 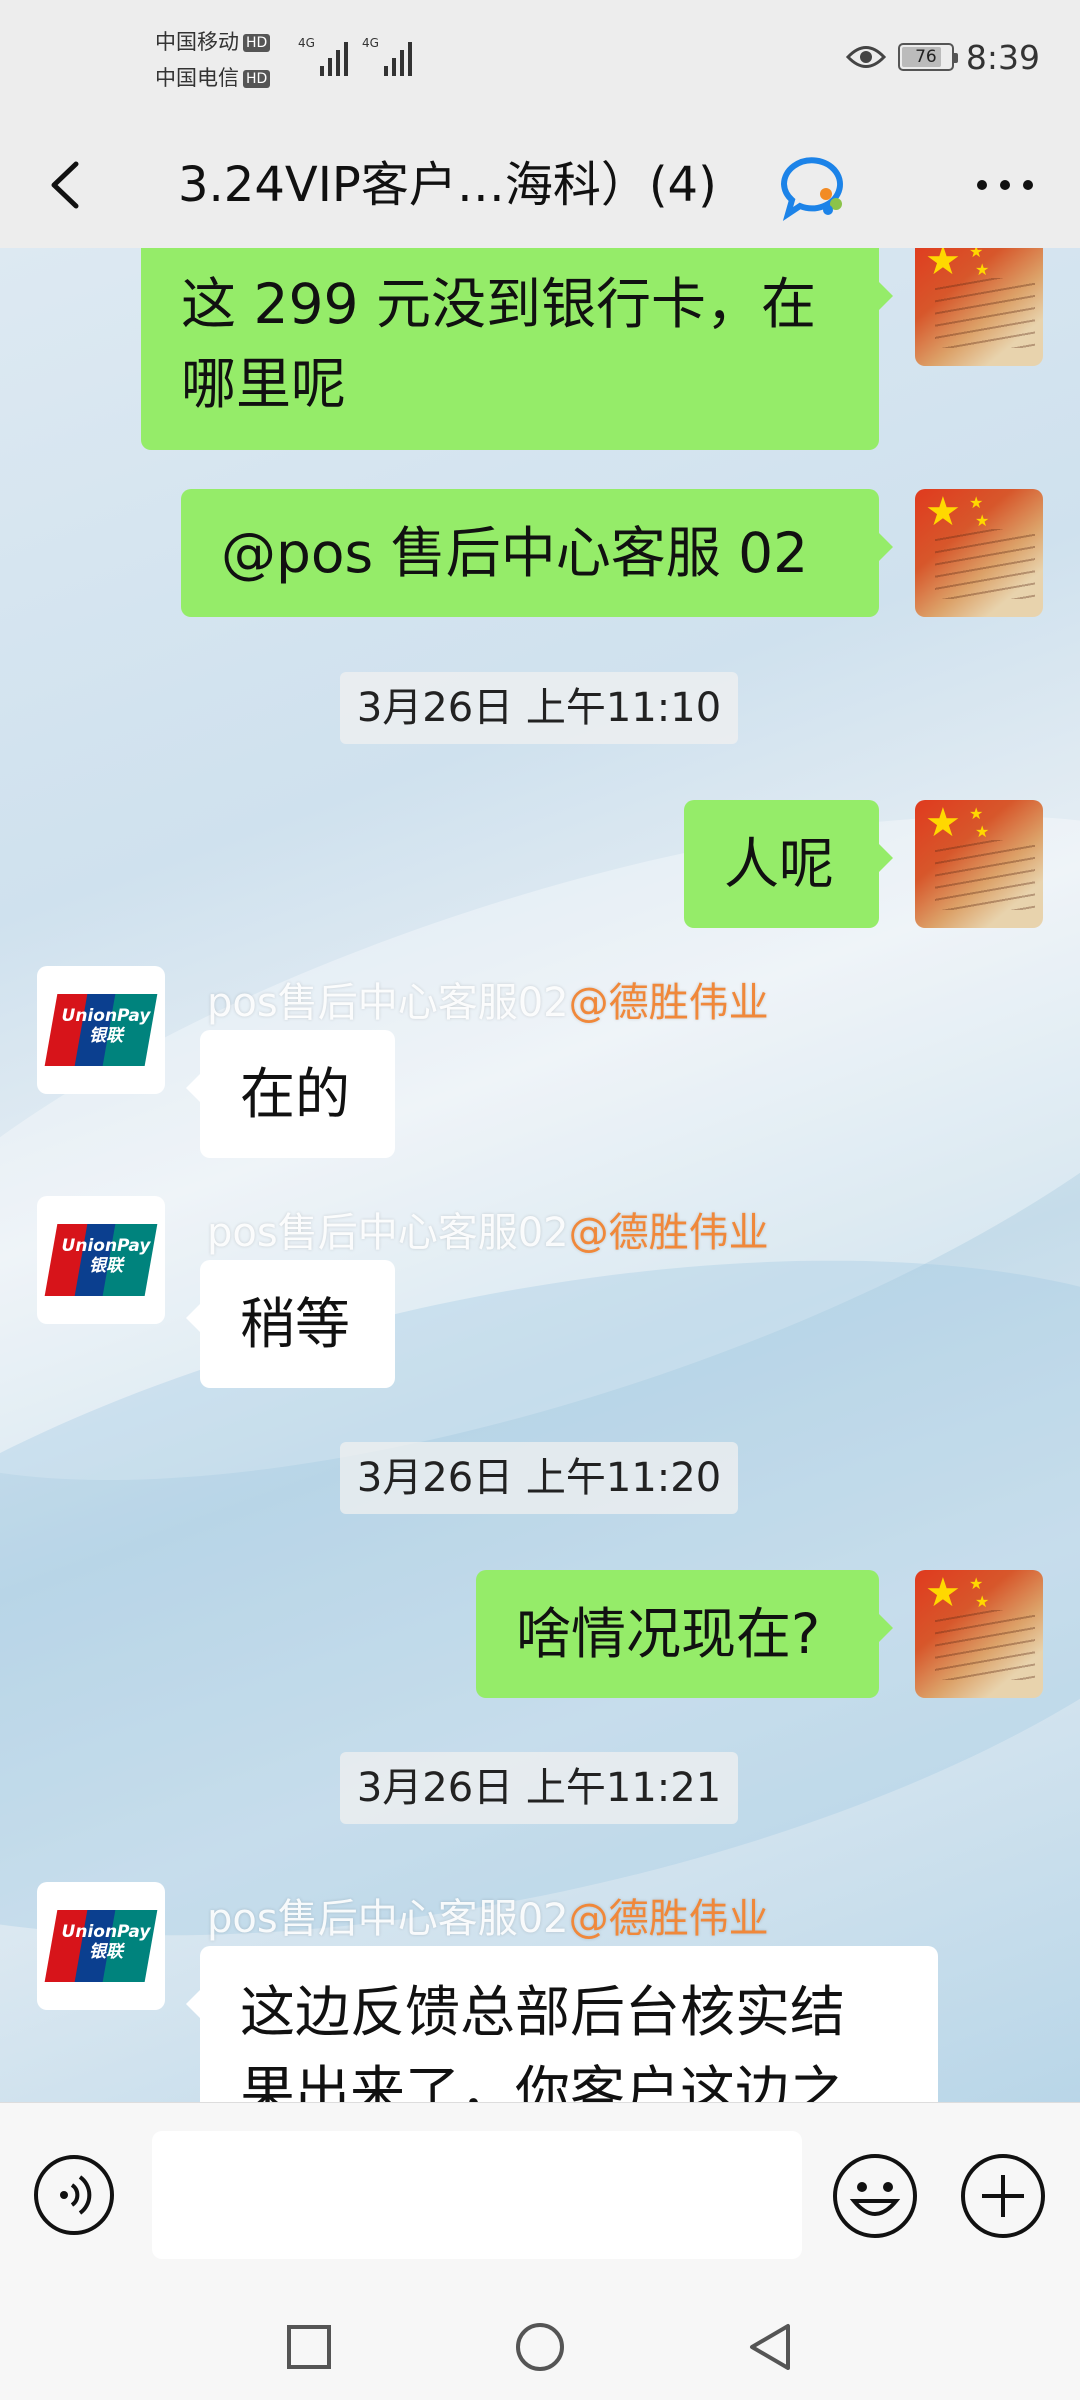 What do you see at coordinates (875, 2196) in the screenshot?
I see `emoji-icon` at bounding box center [875, 2196].